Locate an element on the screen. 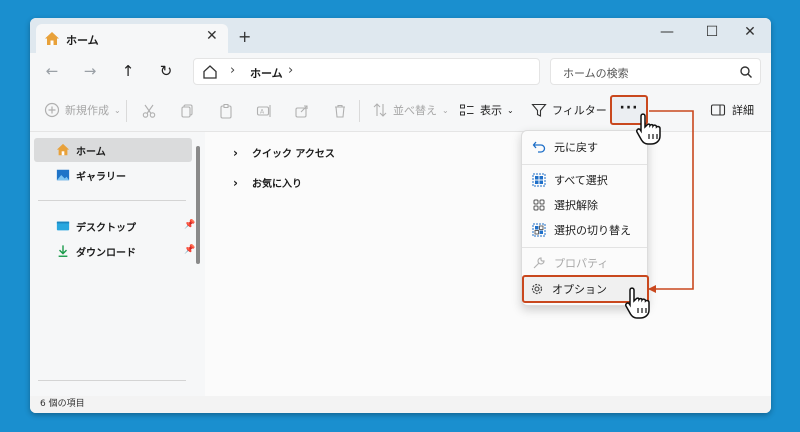 The width and height of the screenshot is (800, 432). sidebar-item-desktop: デスクトップ 📌 is located at coordinates (114, 226).